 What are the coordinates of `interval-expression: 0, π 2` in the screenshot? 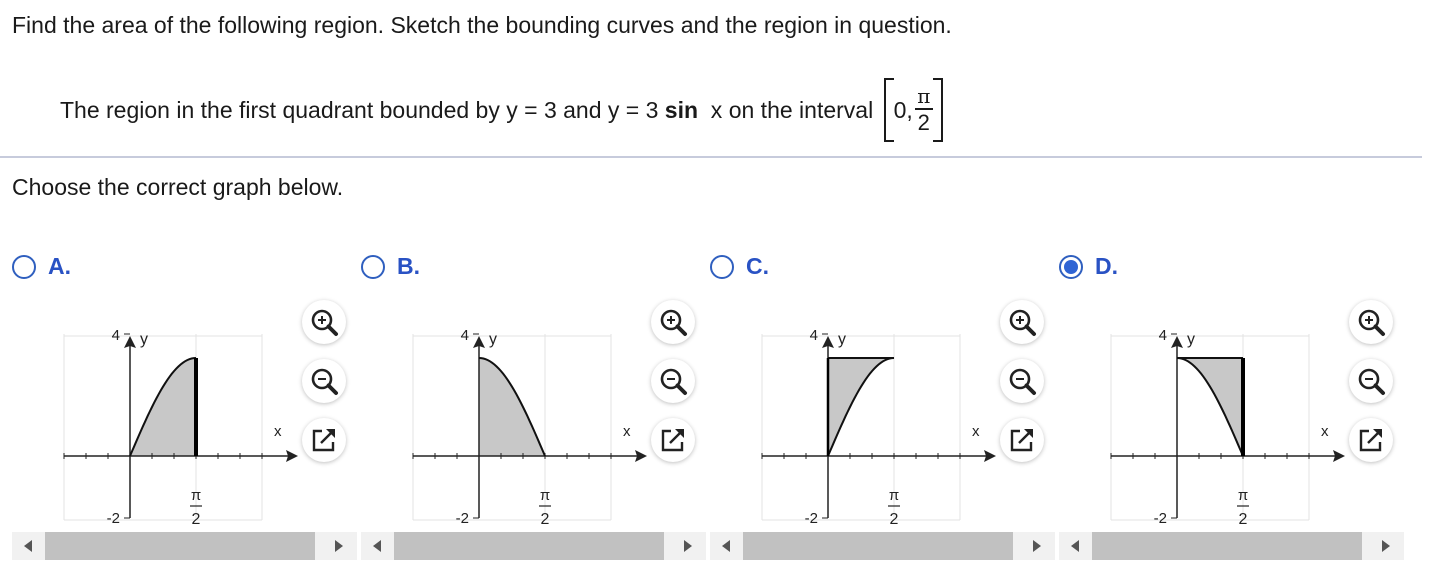 It's located at (913, 110).